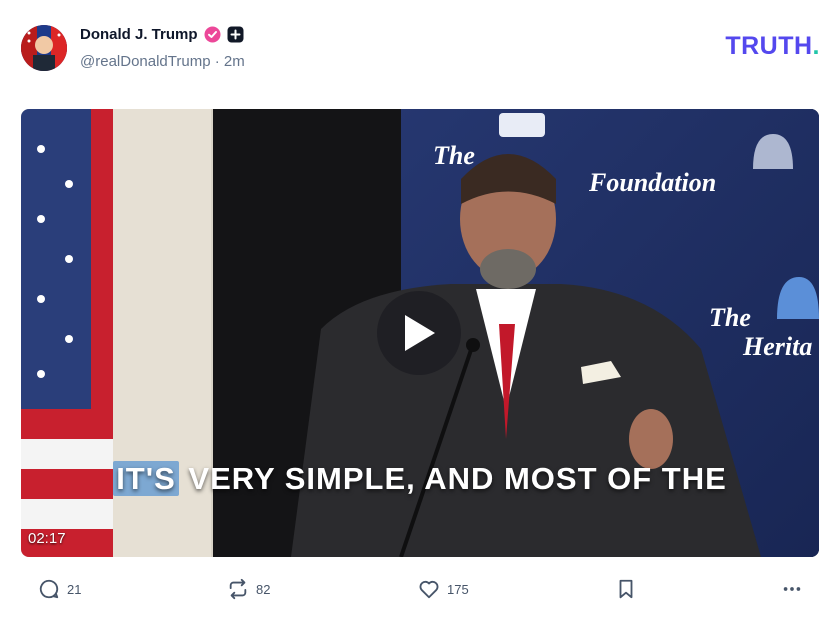  I want to click on banner-text-1: The, so click(454, 155).